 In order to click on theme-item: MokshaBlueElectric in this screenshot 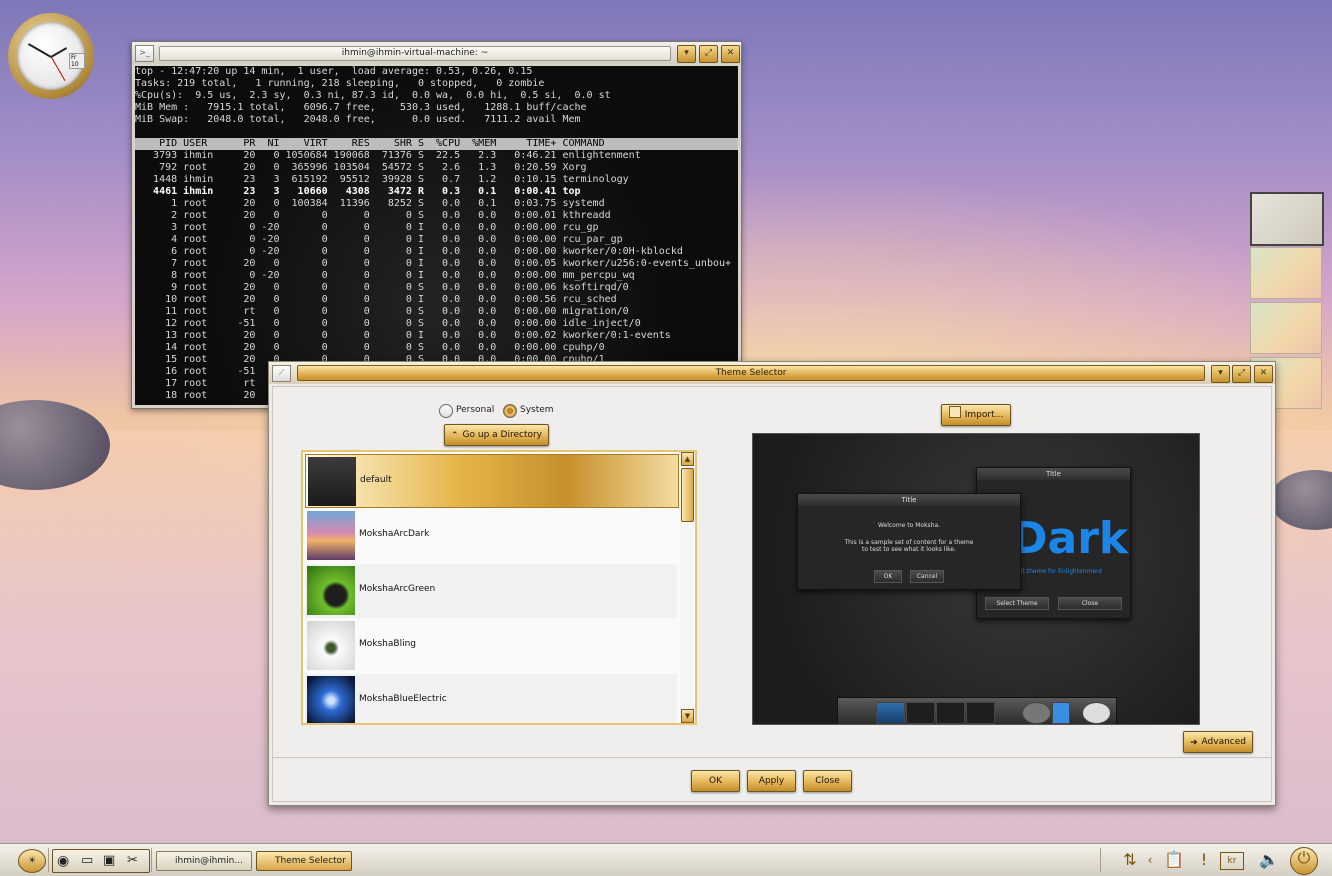, I will do `click(491, 698)`.